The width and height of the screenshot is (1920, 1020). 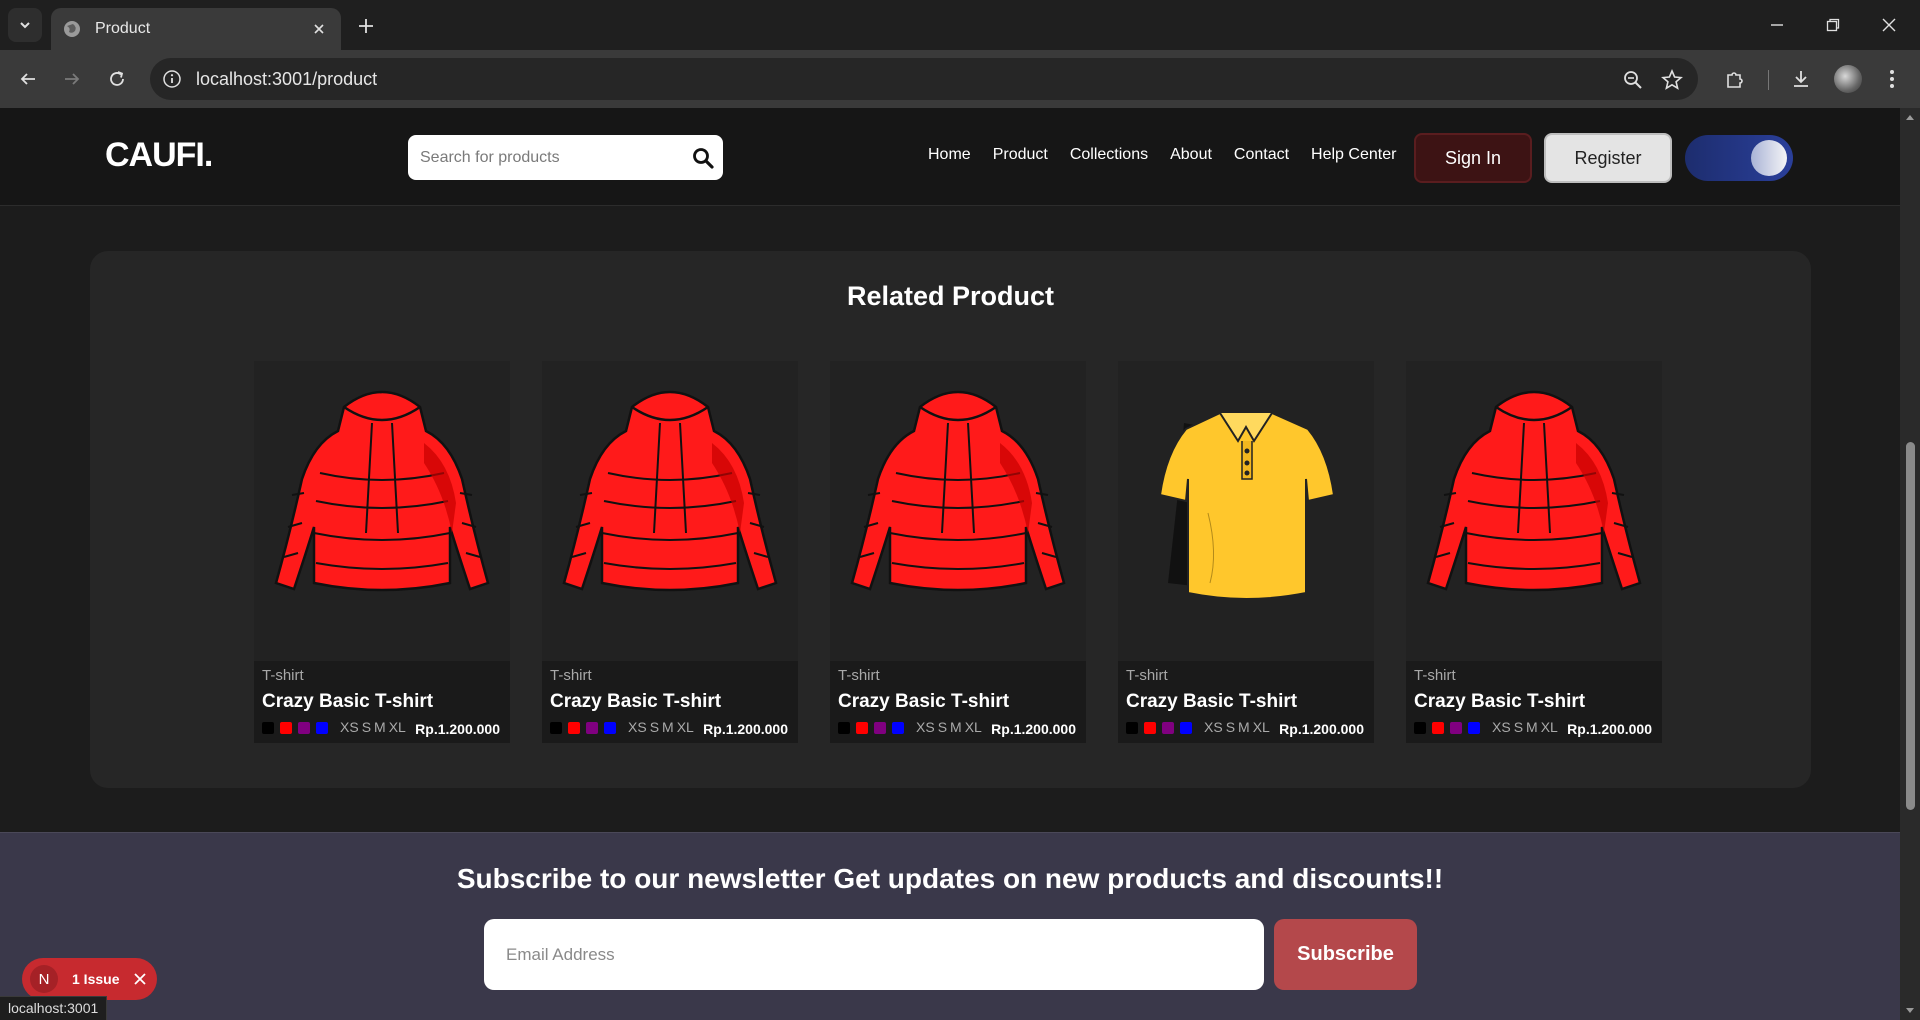 What do you see at coordinates (1892, 79) in the screenshot?
I see `menu-button` at bounding box center [1892, 79].